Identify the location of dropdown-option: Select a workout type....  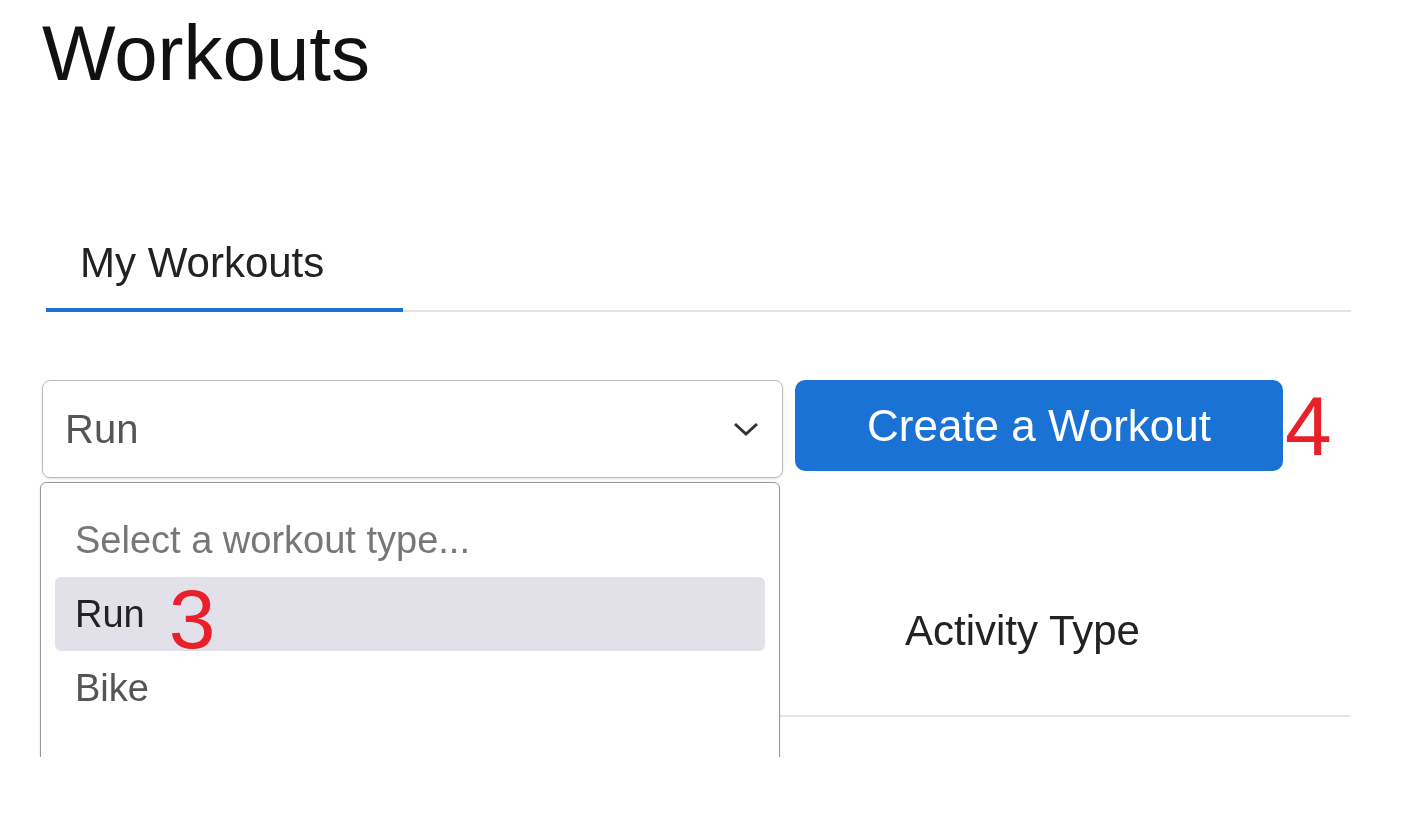
(410, 540).